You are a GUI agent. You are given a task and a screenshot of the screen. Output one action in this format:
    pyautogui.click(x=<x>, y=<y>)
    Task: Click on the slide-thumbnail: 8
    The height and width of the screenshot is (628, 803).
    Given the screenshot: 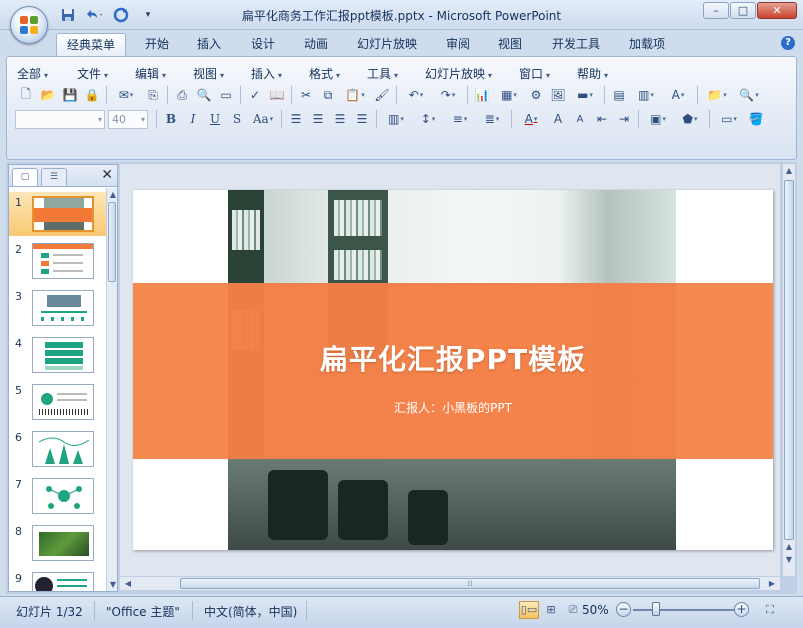 What is the action you would take?
    pyautogui.click(x=58, y=543)
    